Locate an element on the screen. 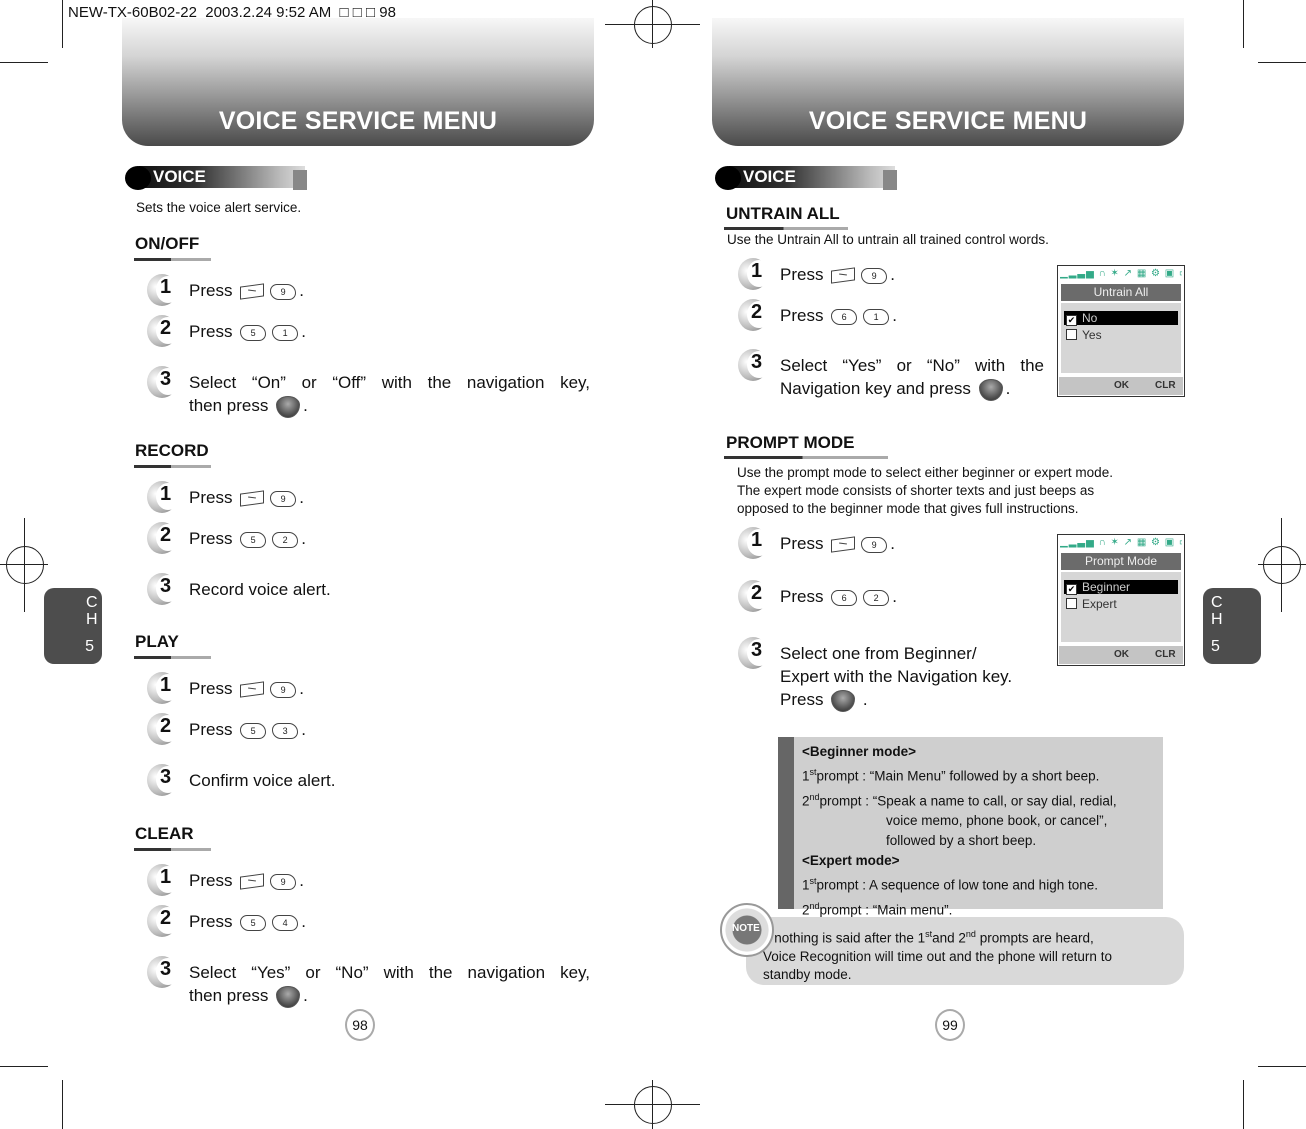 This screenshot has width=1306, height=1129. key-4ghi-icon: 4 is located at coordinates (285, 922).